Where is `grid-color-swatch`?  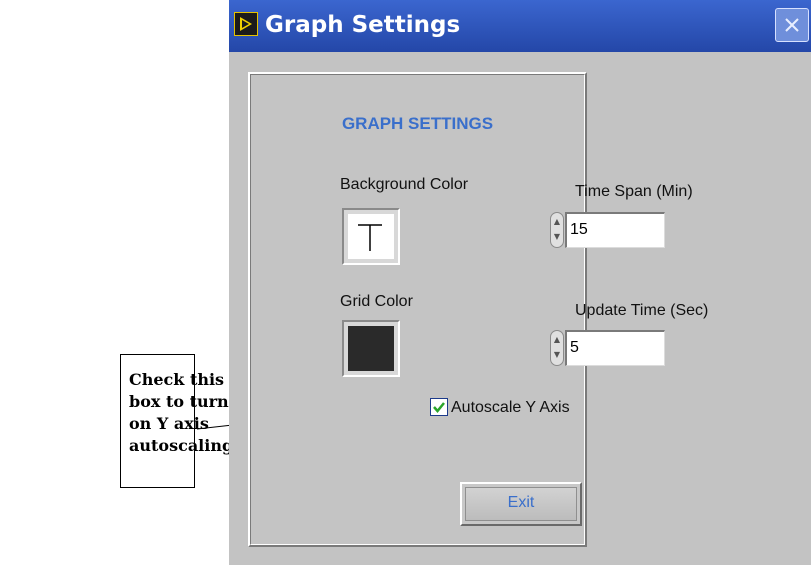
grid-color-swatch is located at coordinates (371, 348).